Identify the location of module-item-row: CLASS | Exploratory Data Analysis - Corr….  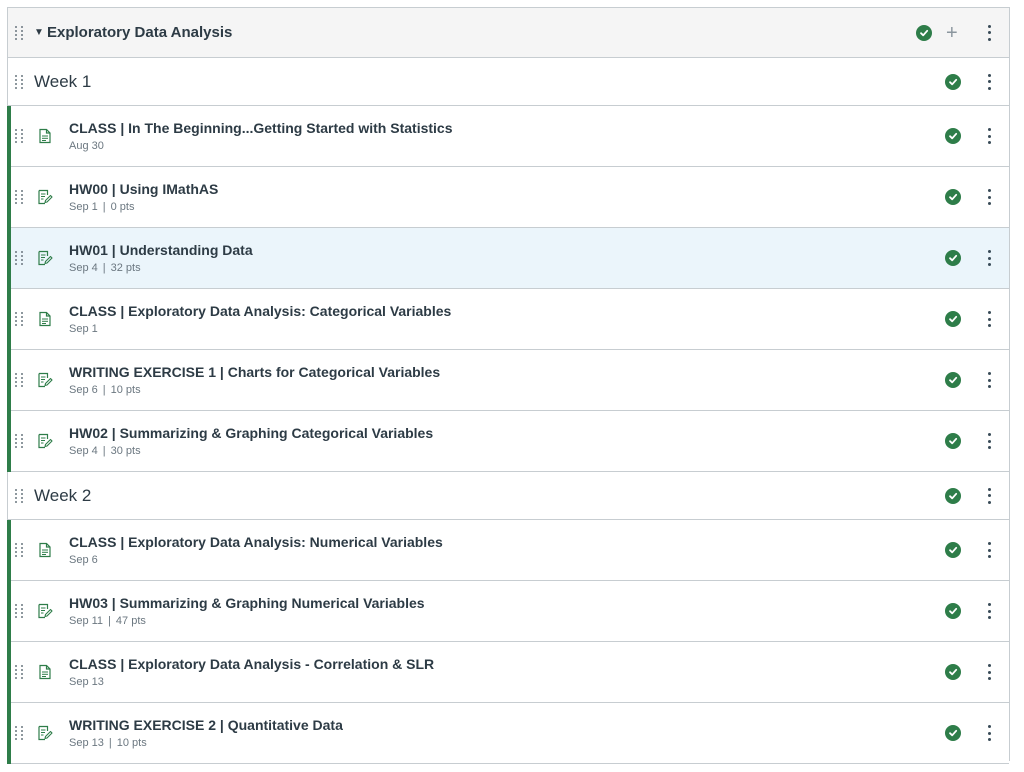
(508, 672).